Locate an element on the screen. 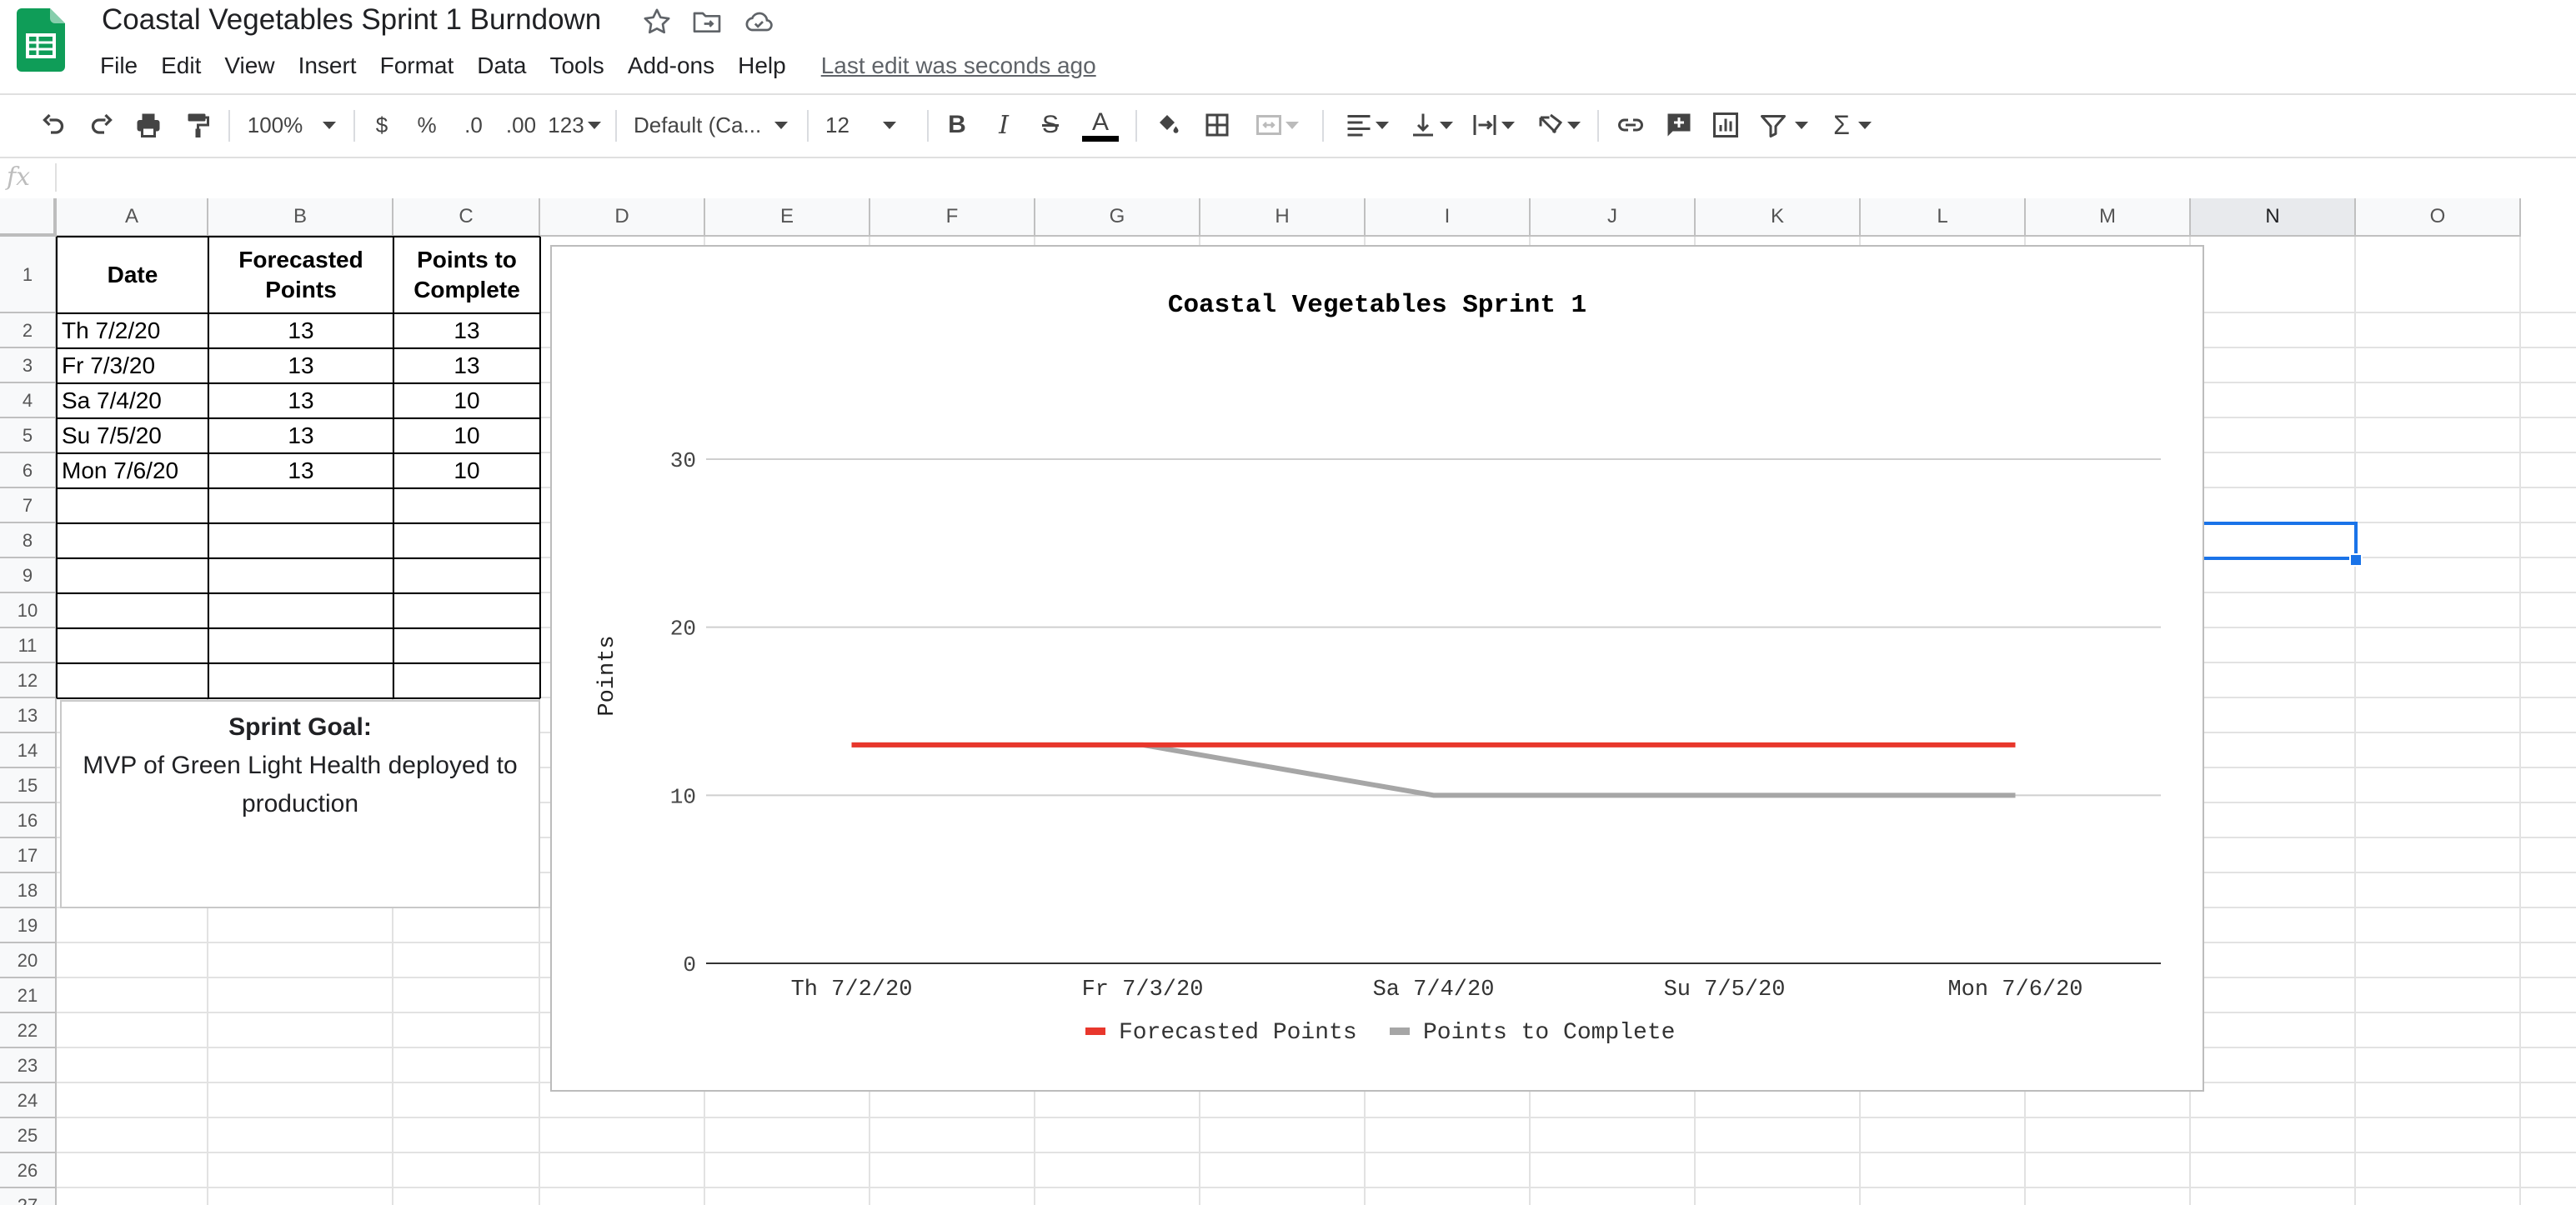 Image resolution: width=2576 pixels, height=1205 pixels. column-header-b: B is located at coordinates (300, 217).